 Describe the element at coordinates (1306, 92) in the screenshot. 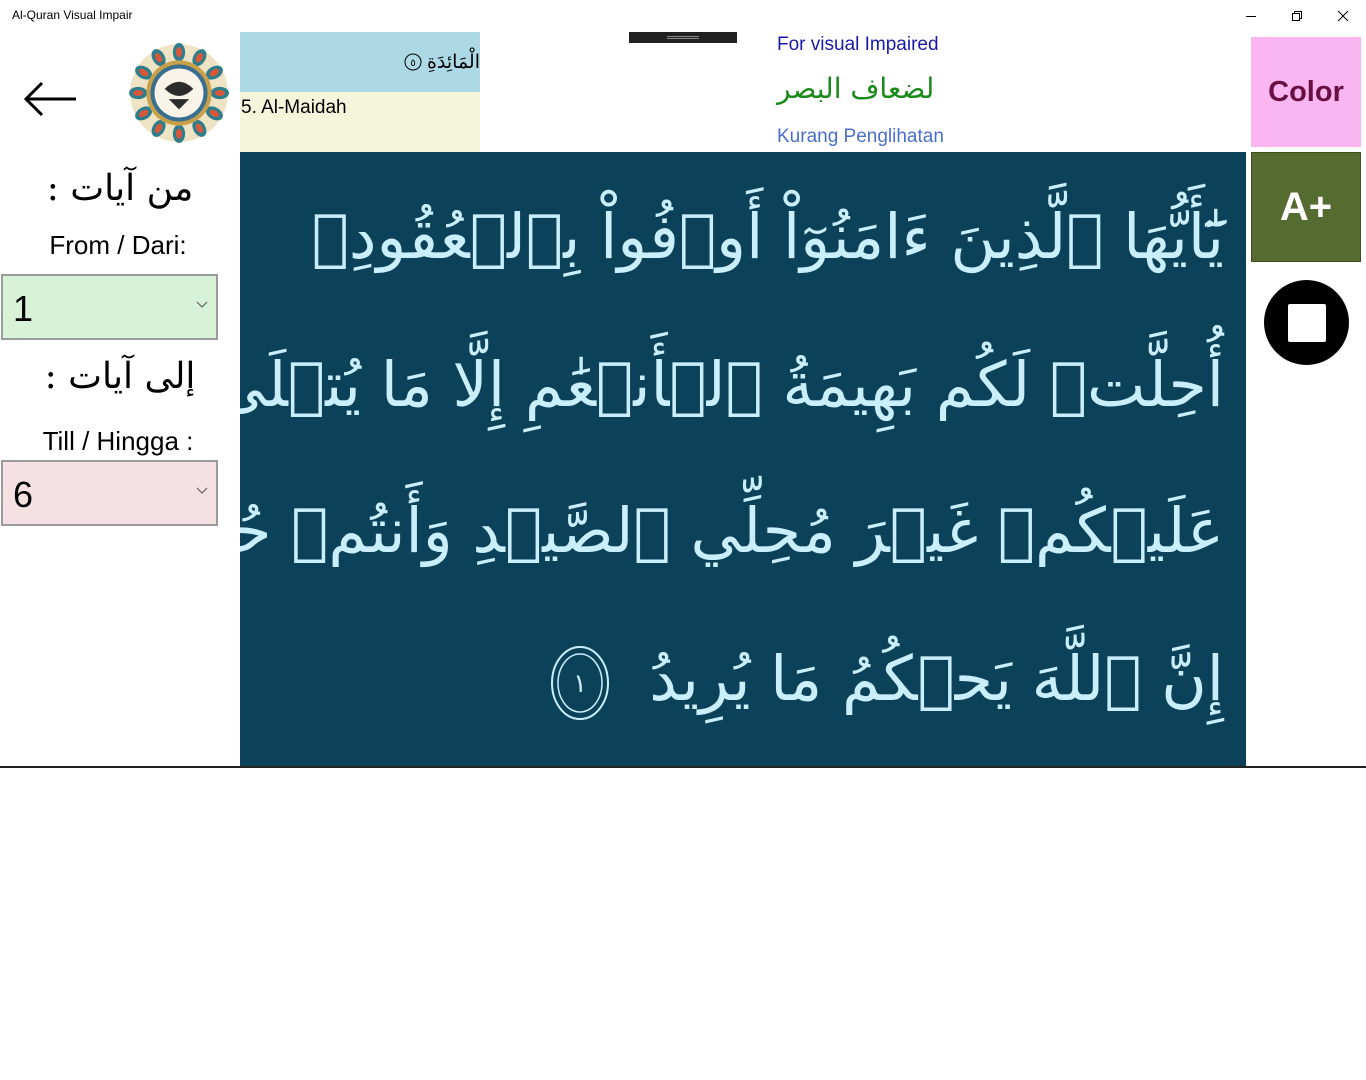

I see `color-button: Color` at that location.